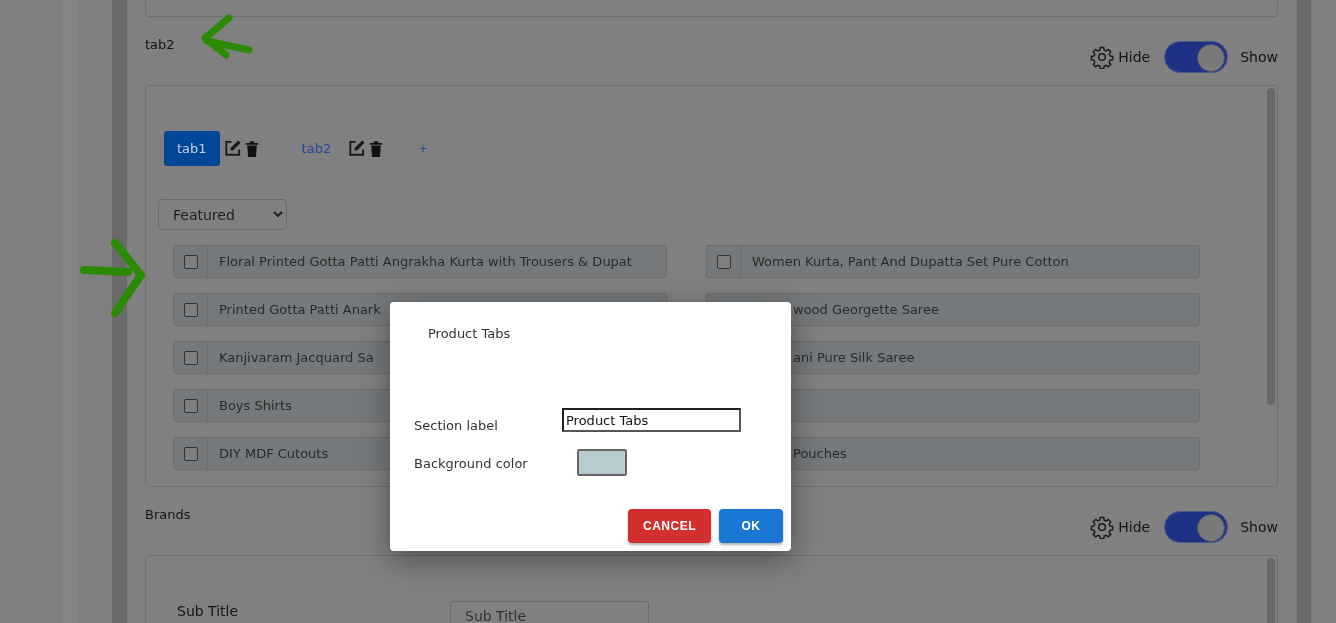  What do you see at coordinates (425, 261) in the screenshot?
I see `product-name: Floral Printed Gotta Patti Angrakha Kurta with Trousers & Dupat` at bounding box center [425, 261].